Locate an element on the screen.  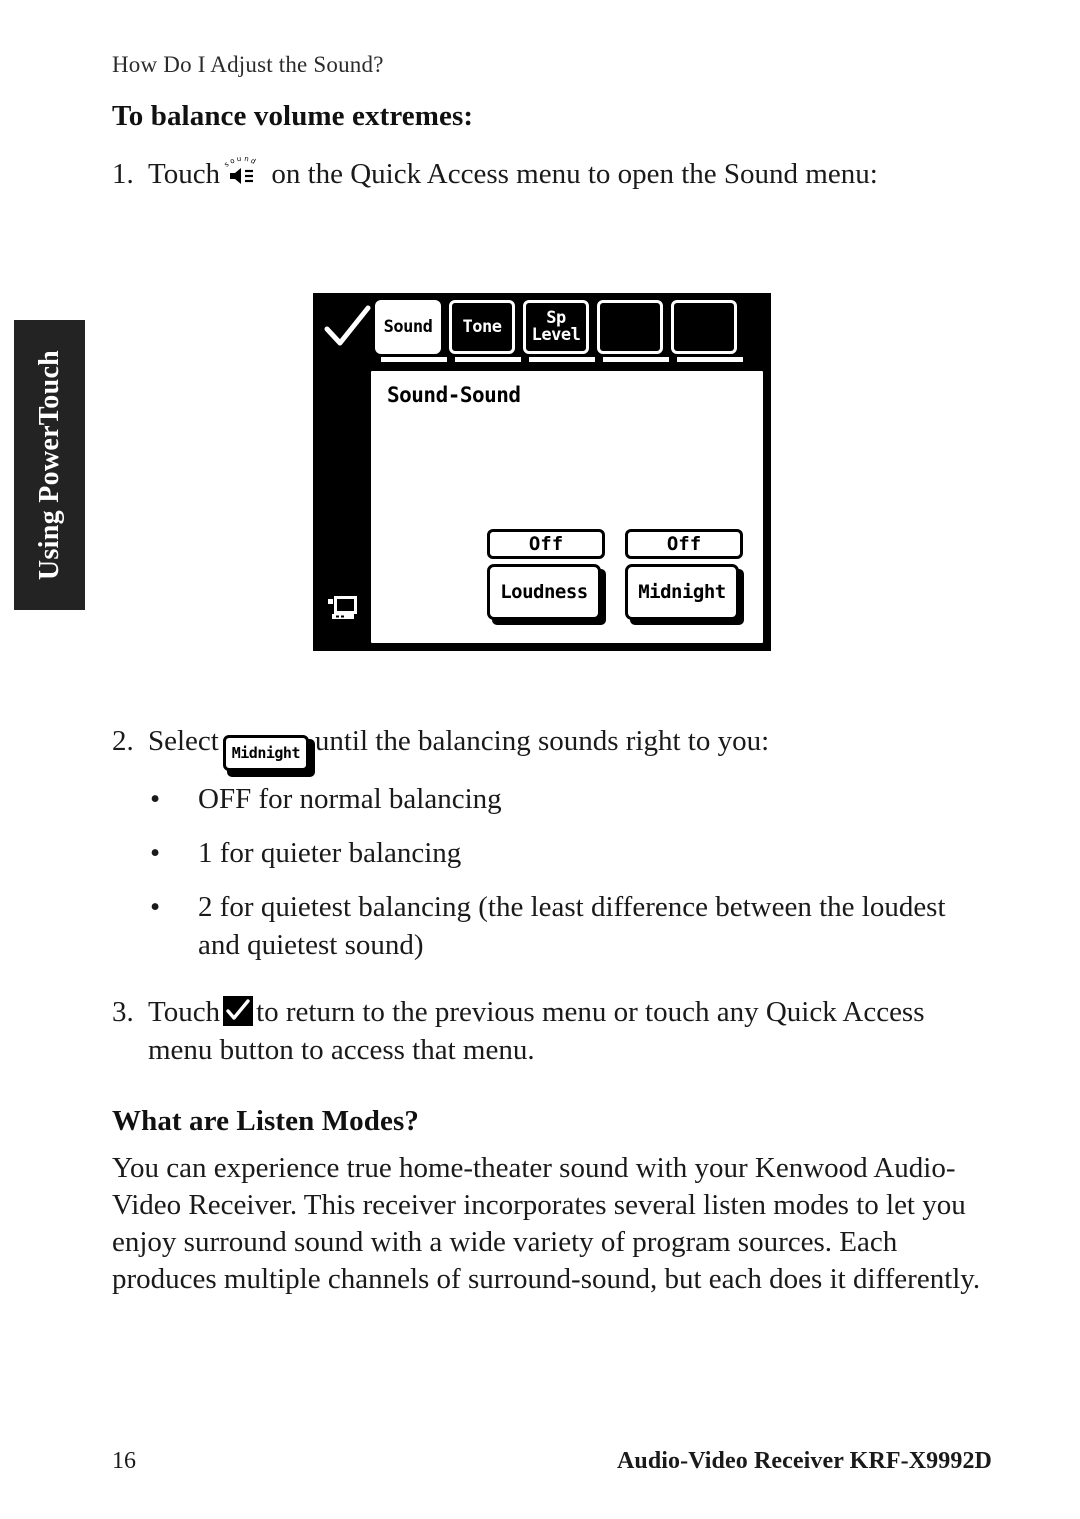
lcd-tab-row: Sound Tone Sp Level is located at coordinates (559, 331).